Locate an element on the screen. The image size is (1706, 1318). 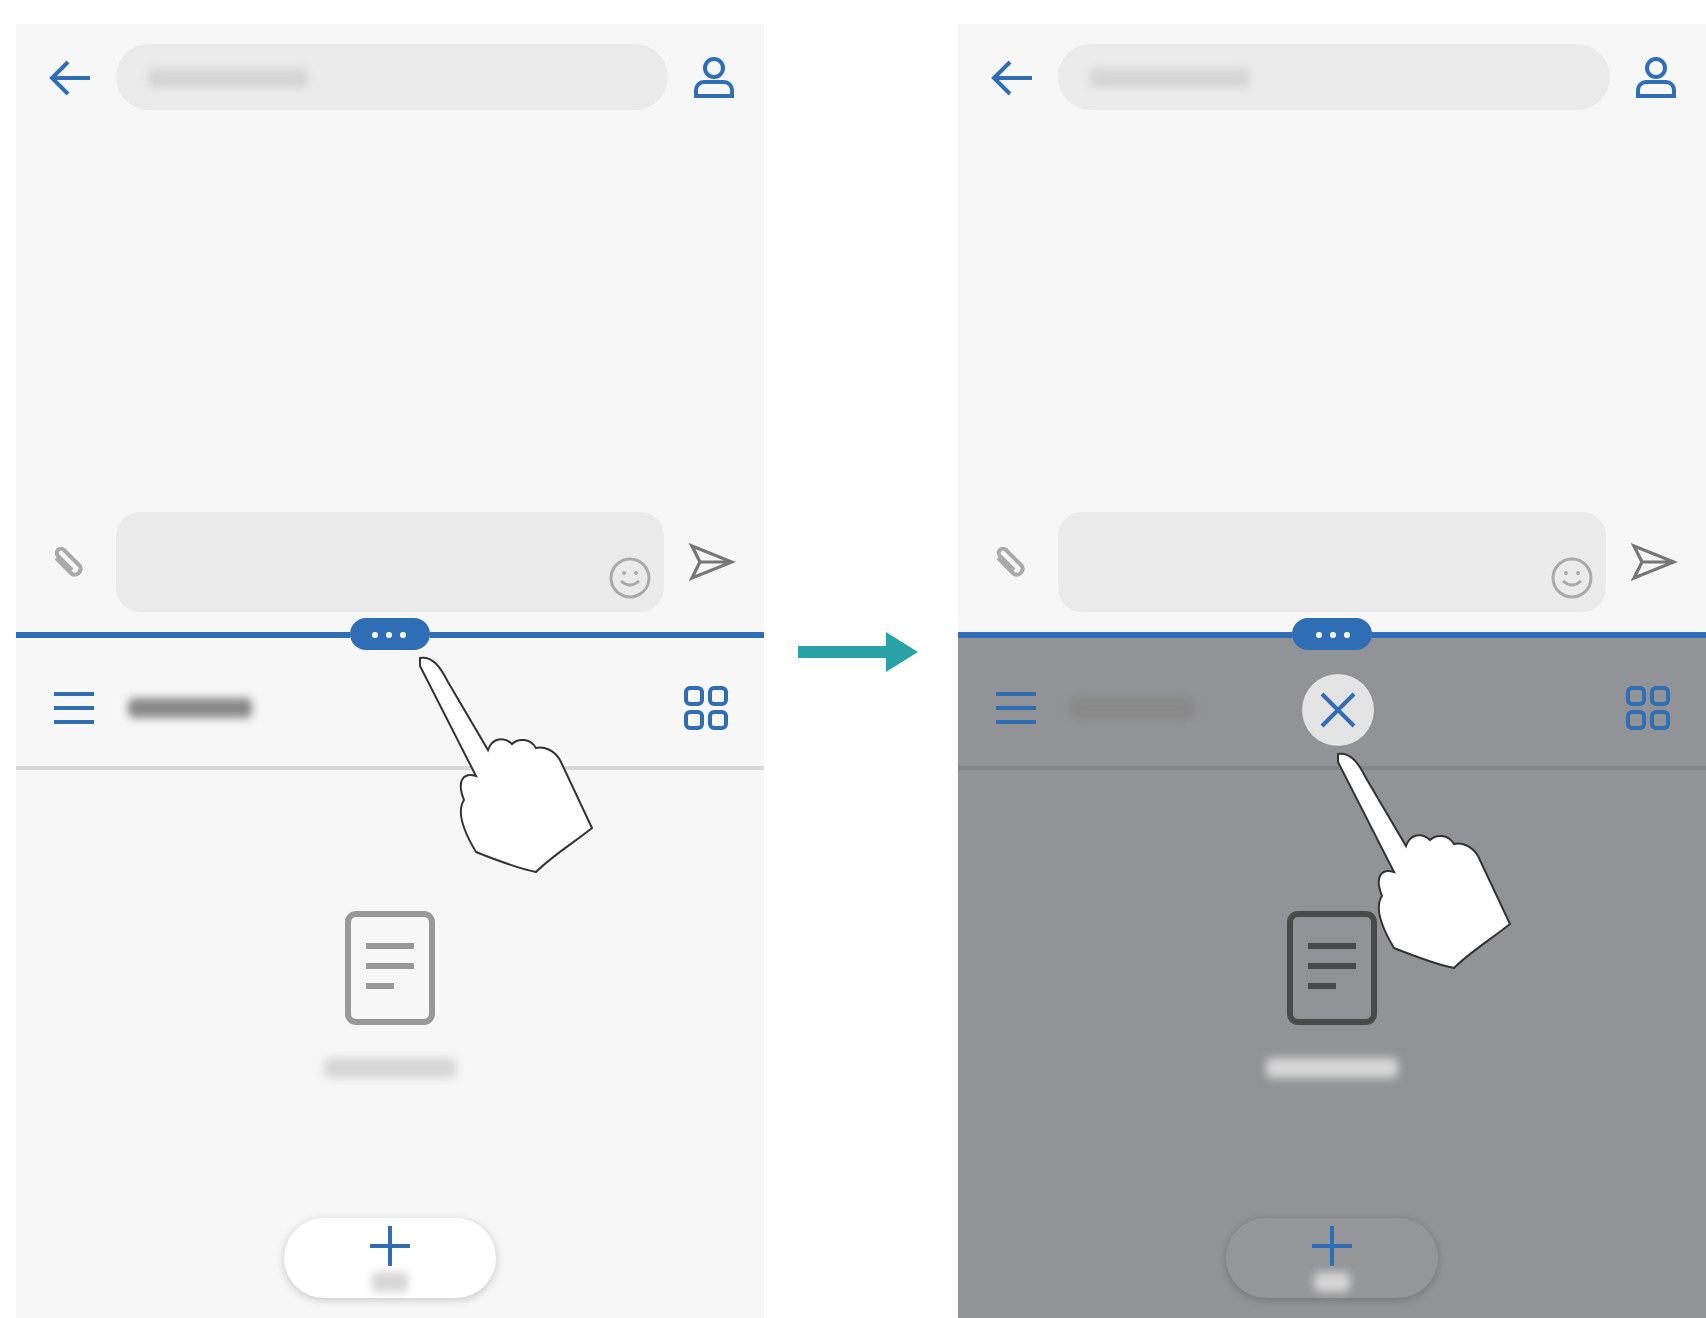
arrow-icon is located at coordinates (860, 652).